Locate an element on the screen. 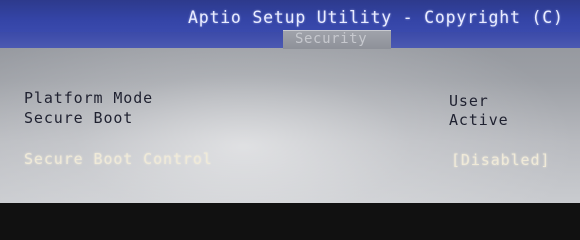  title-text: Aptio Setup Utility - Copyright (C) is located at coordinates (376, 17).